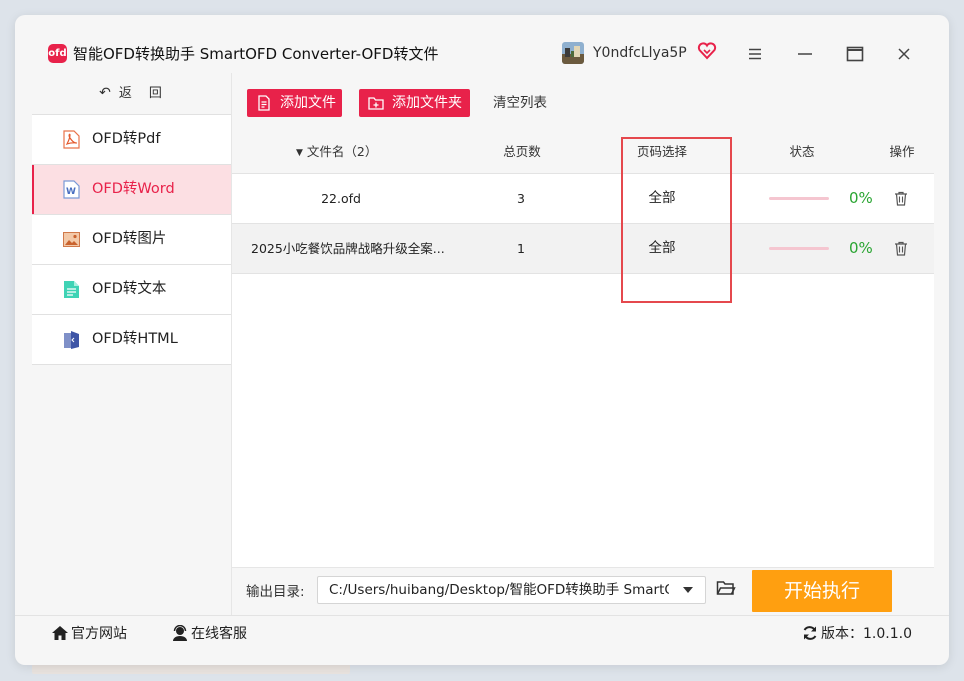 This screenshot has height=681, width=964. I want to click on add-folder-label: 添加文件夹, so click(427, 103).